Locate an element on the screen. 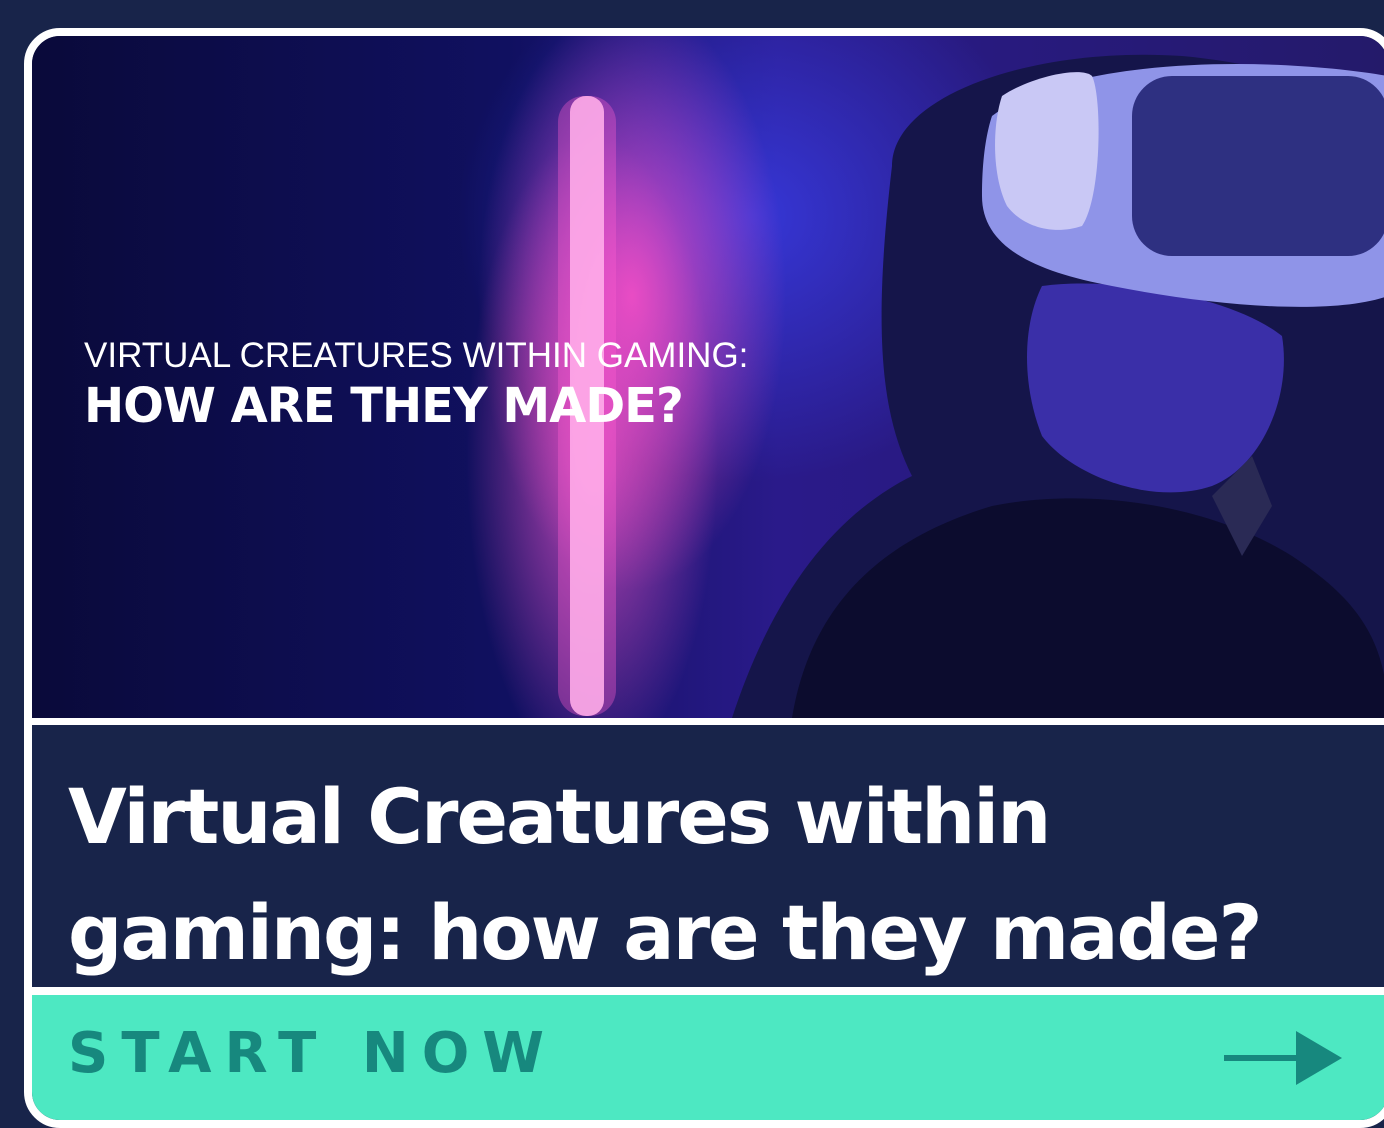 This screenshot has height=1128, width=1384. arrow-right-icon is located at coordinates (1283, 1058).